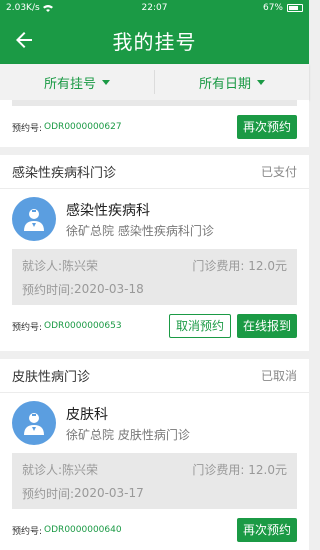 This screenshot has width=320, height=550. I want to click on arrow-left-icon, so click(24, 40).